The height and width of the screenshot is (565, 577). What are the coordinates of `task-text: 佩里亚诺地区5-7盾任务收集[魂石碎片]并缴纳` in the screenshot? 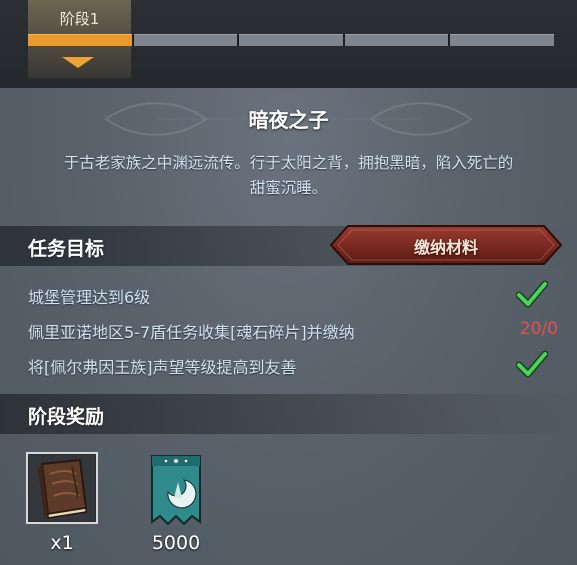 It's located at (191, 332).